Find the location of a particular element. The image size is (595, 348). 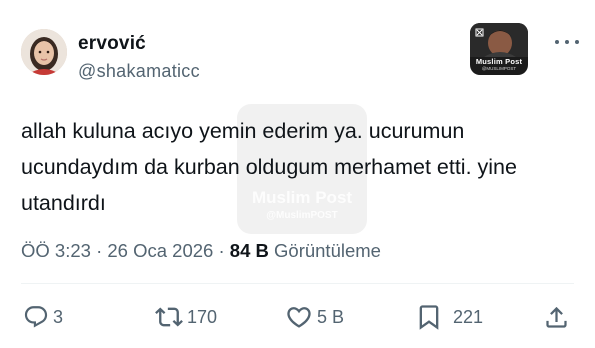

divider is located at coordinates (297, 283).